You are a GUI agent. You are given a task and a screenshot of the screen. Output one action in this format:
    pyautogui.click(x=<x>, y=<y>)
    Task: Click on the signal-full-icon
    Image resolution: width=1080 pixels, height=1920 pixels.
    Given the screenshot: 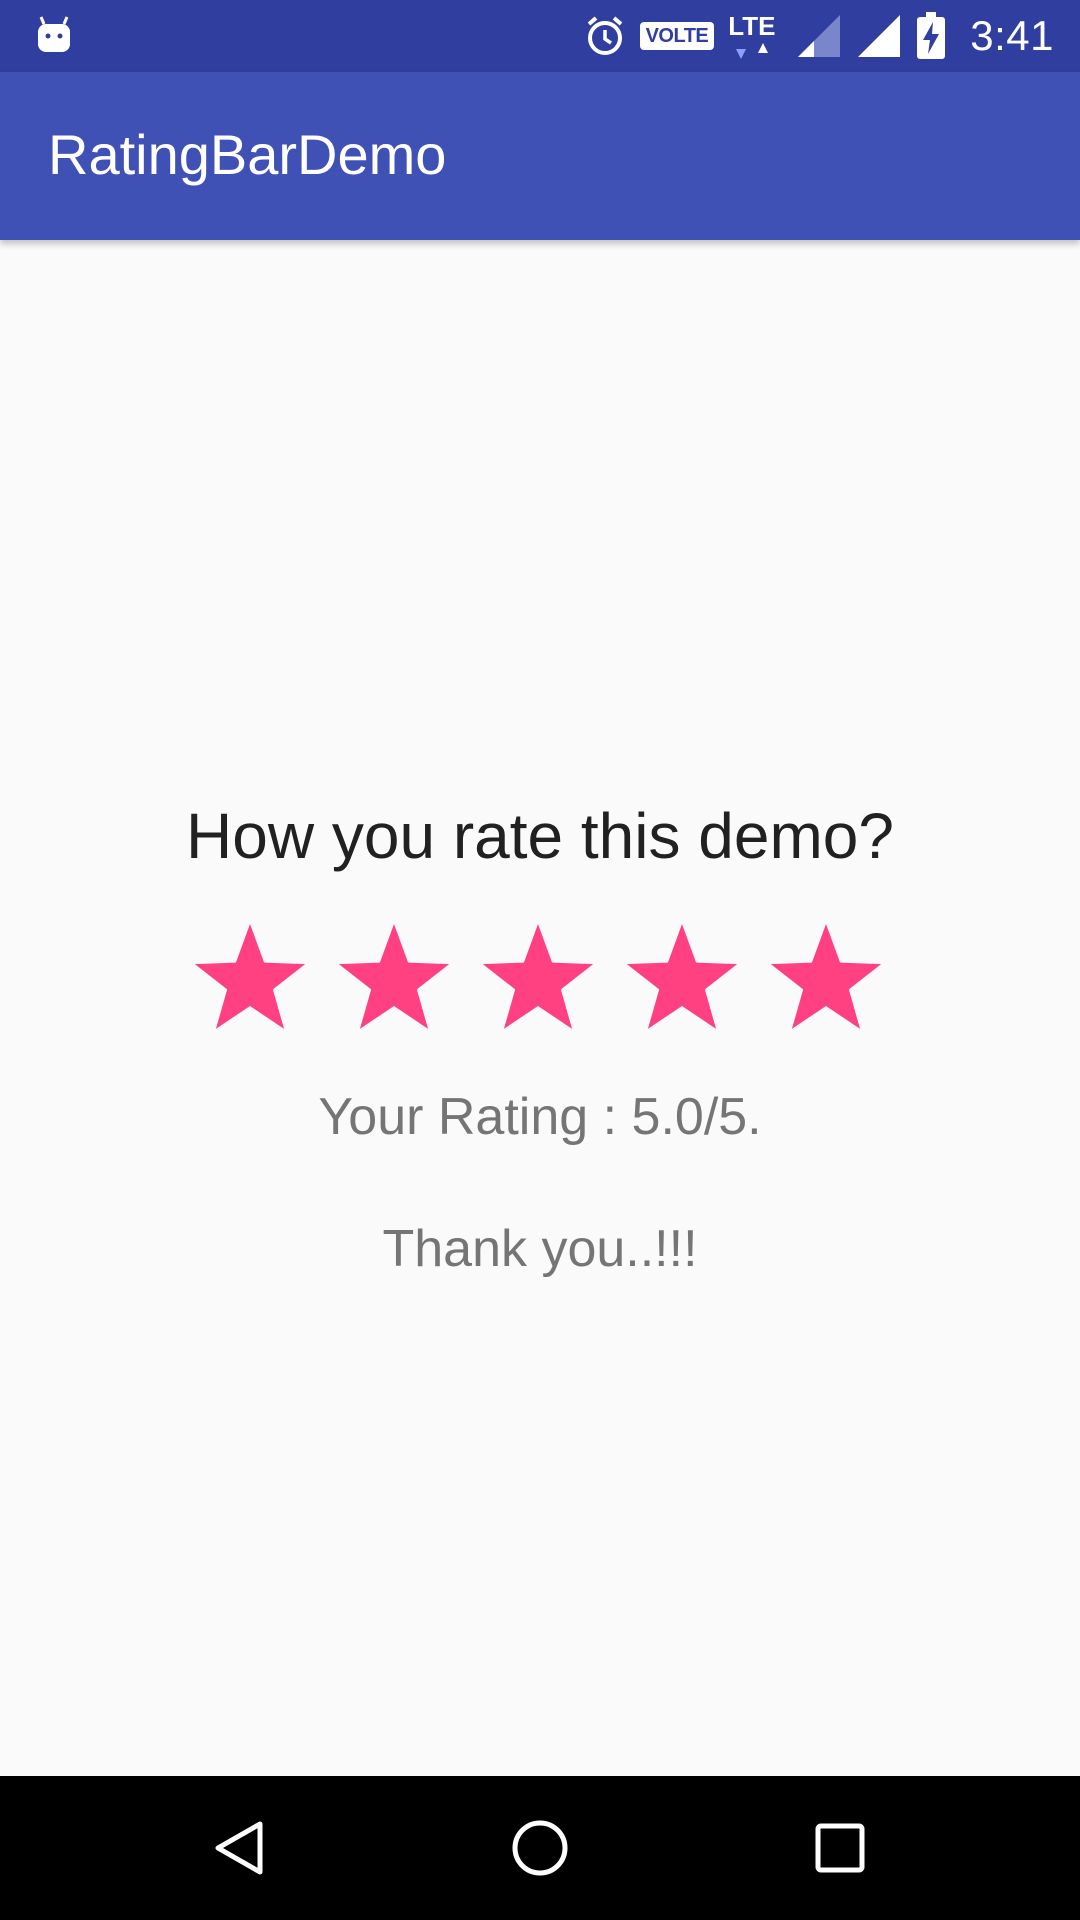 What is the action you would take?
    pyautogui.click(x=879, y=36)
    